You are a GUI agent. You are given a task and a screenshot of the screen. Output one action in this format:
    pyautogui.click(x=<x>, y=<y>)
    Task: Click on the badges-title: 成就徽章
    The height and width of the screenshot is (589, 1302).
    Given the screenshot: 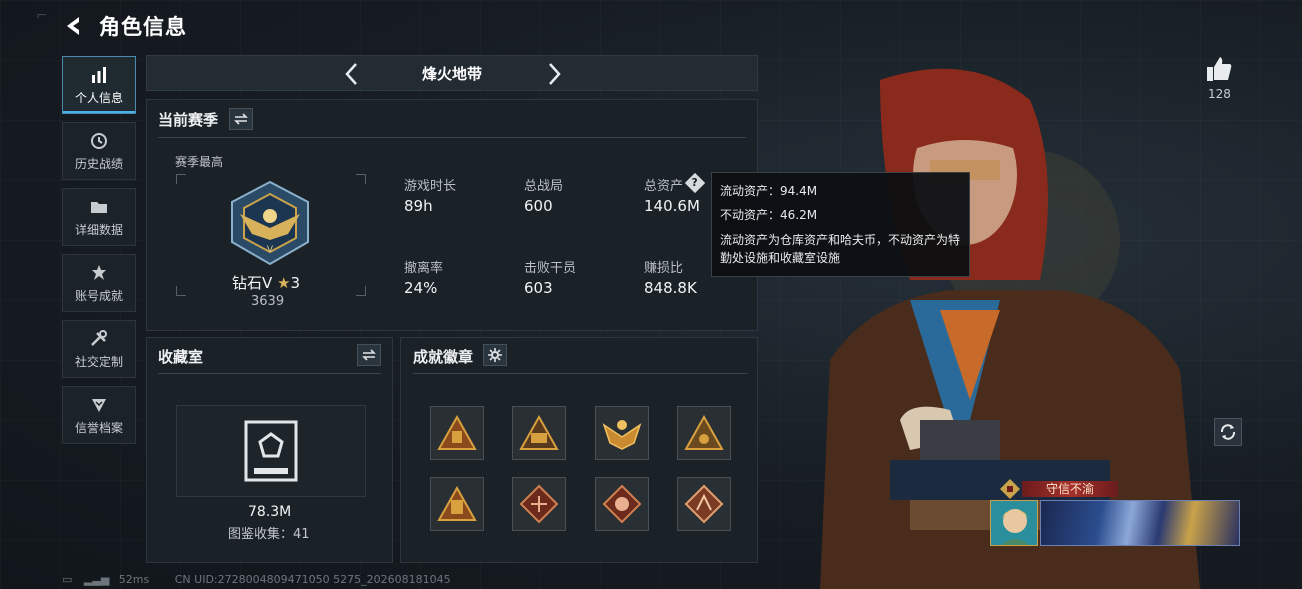 What is the action you would take?
    pyautogui.click(x=443, y=357)
    